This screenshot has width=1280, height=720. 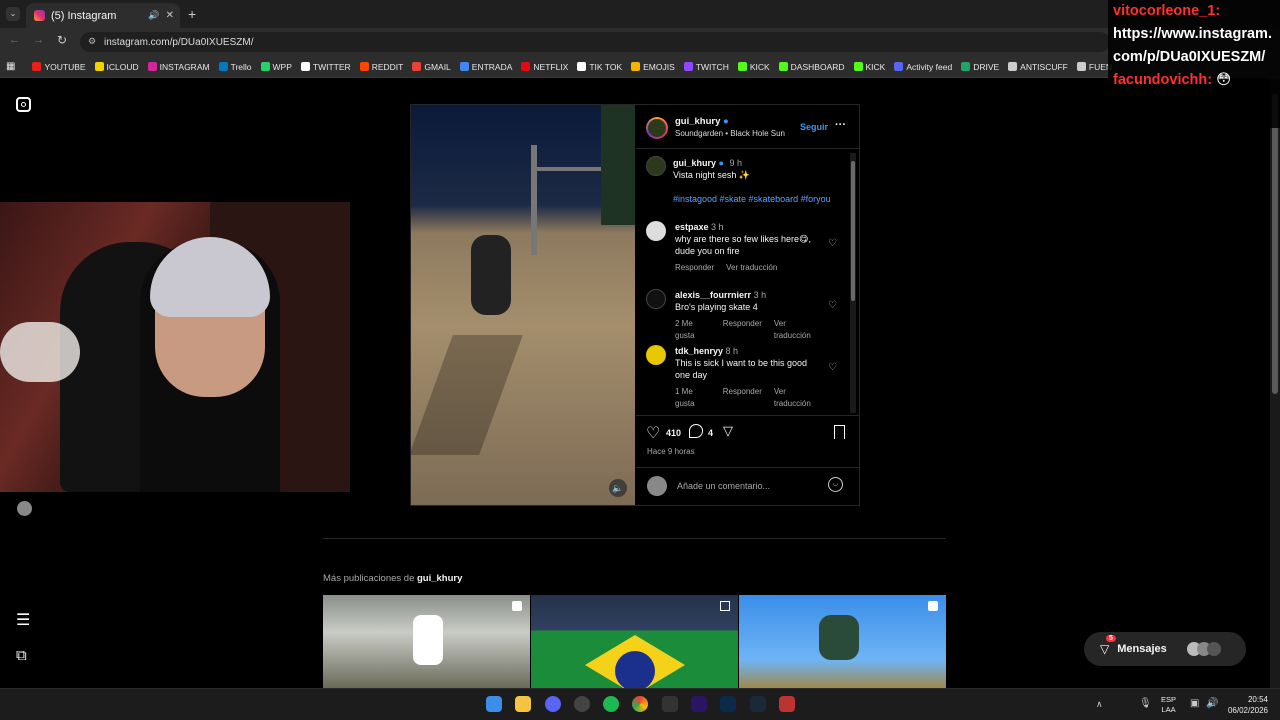 I want to click on clock: 20:54 06/02/2026, so click(x=1245, y=705).